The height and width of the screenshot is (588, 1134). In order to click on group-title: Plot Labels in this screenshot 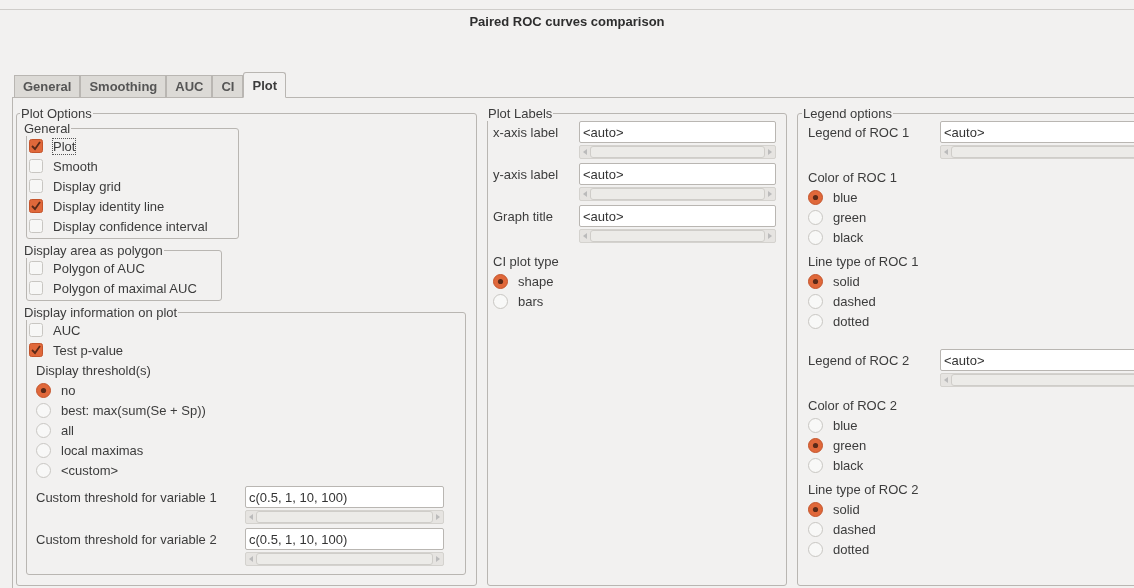, I will do `click(520, 113)`.